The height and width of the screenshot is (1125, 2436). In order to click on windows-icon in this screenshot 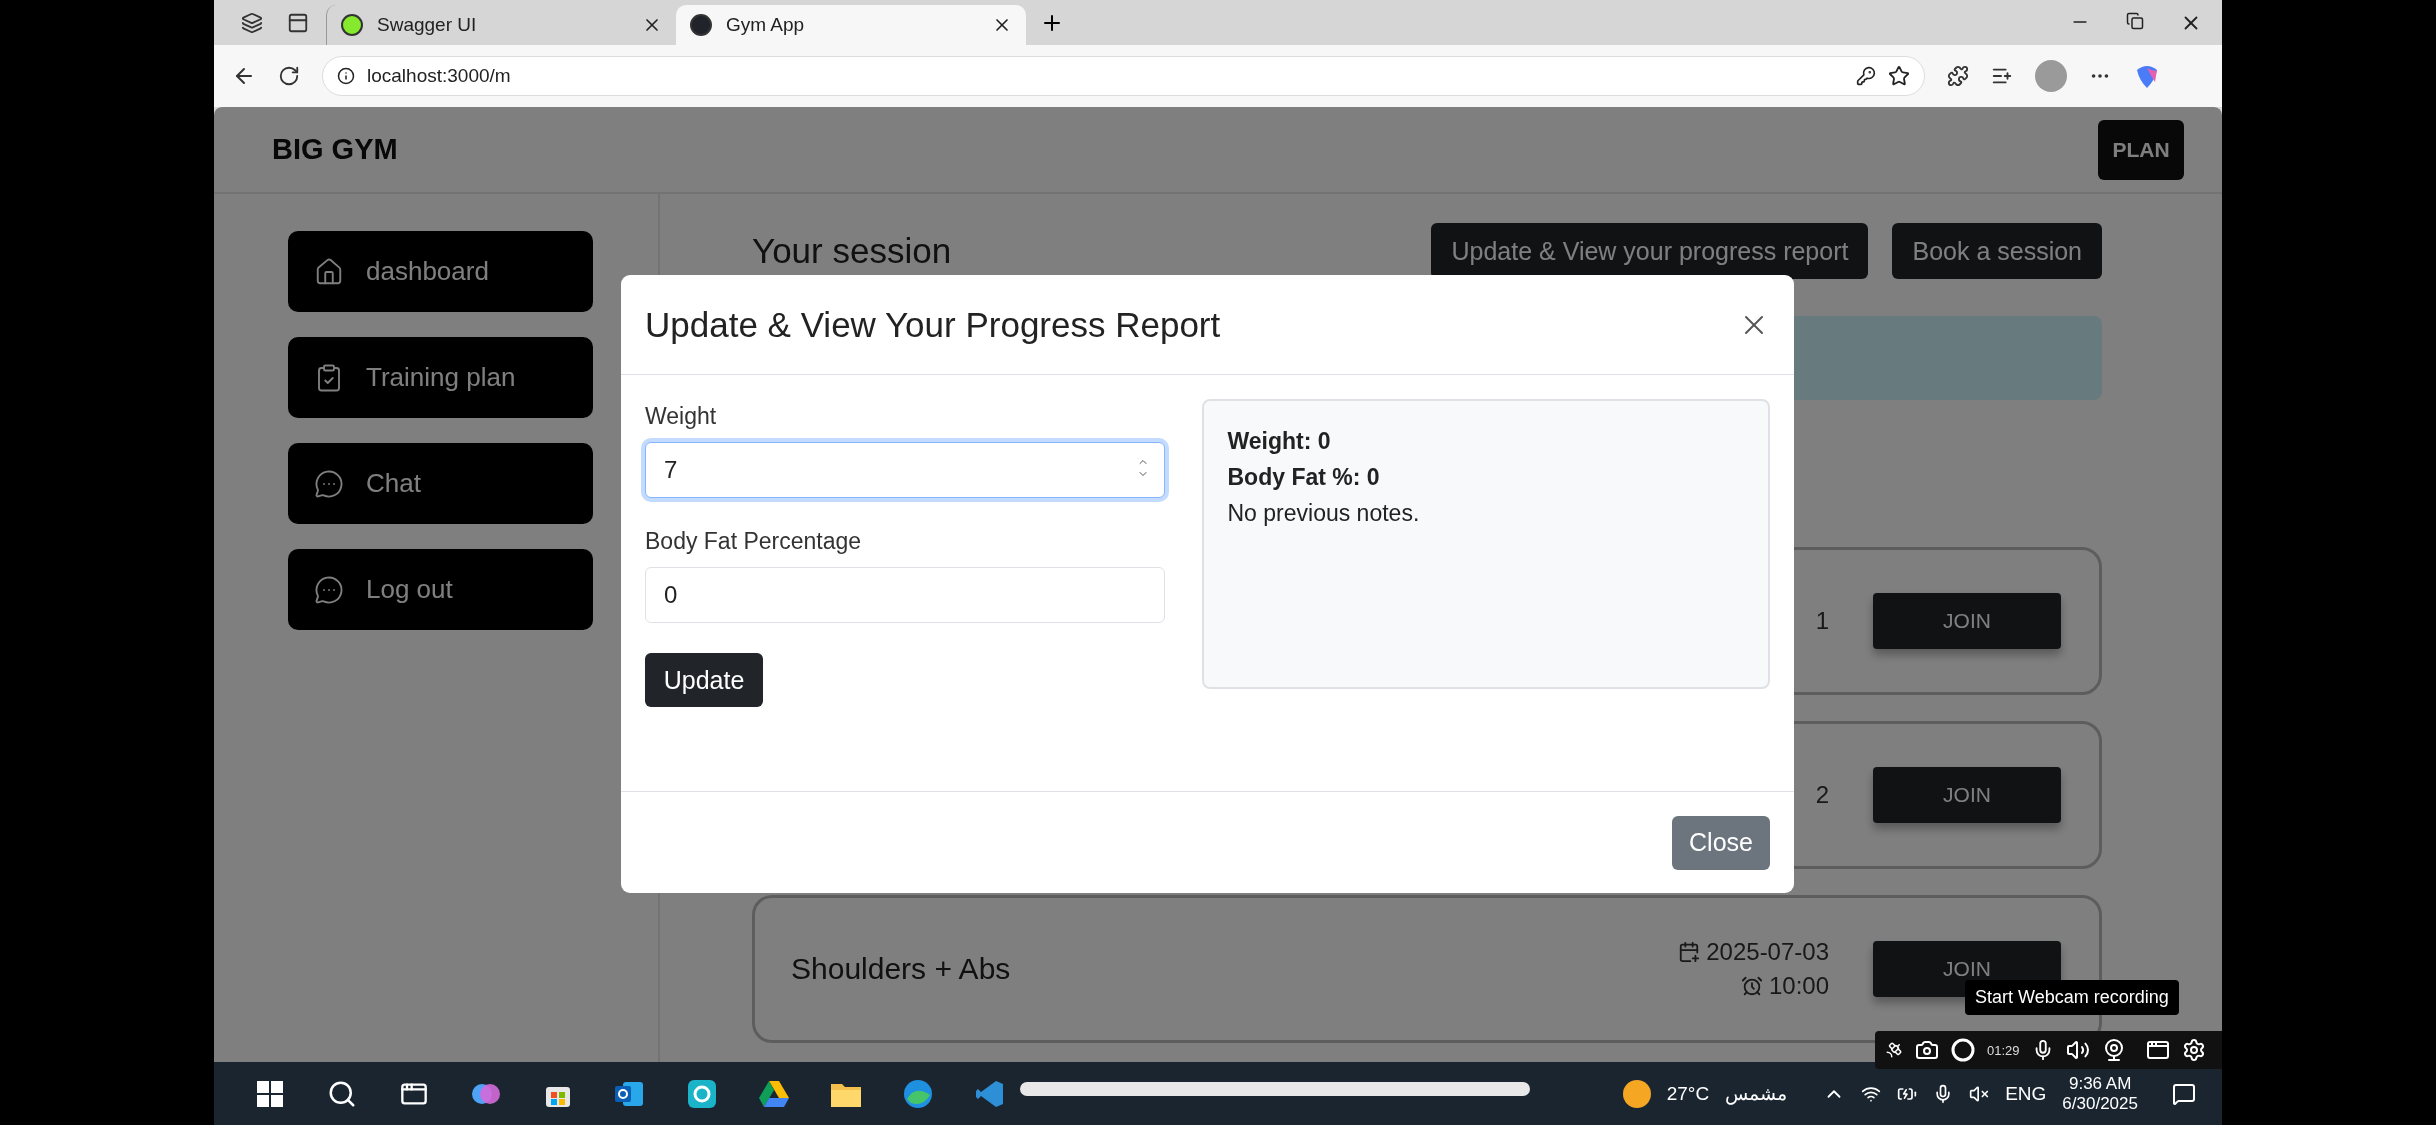, I will do `click(270, 1093)`.